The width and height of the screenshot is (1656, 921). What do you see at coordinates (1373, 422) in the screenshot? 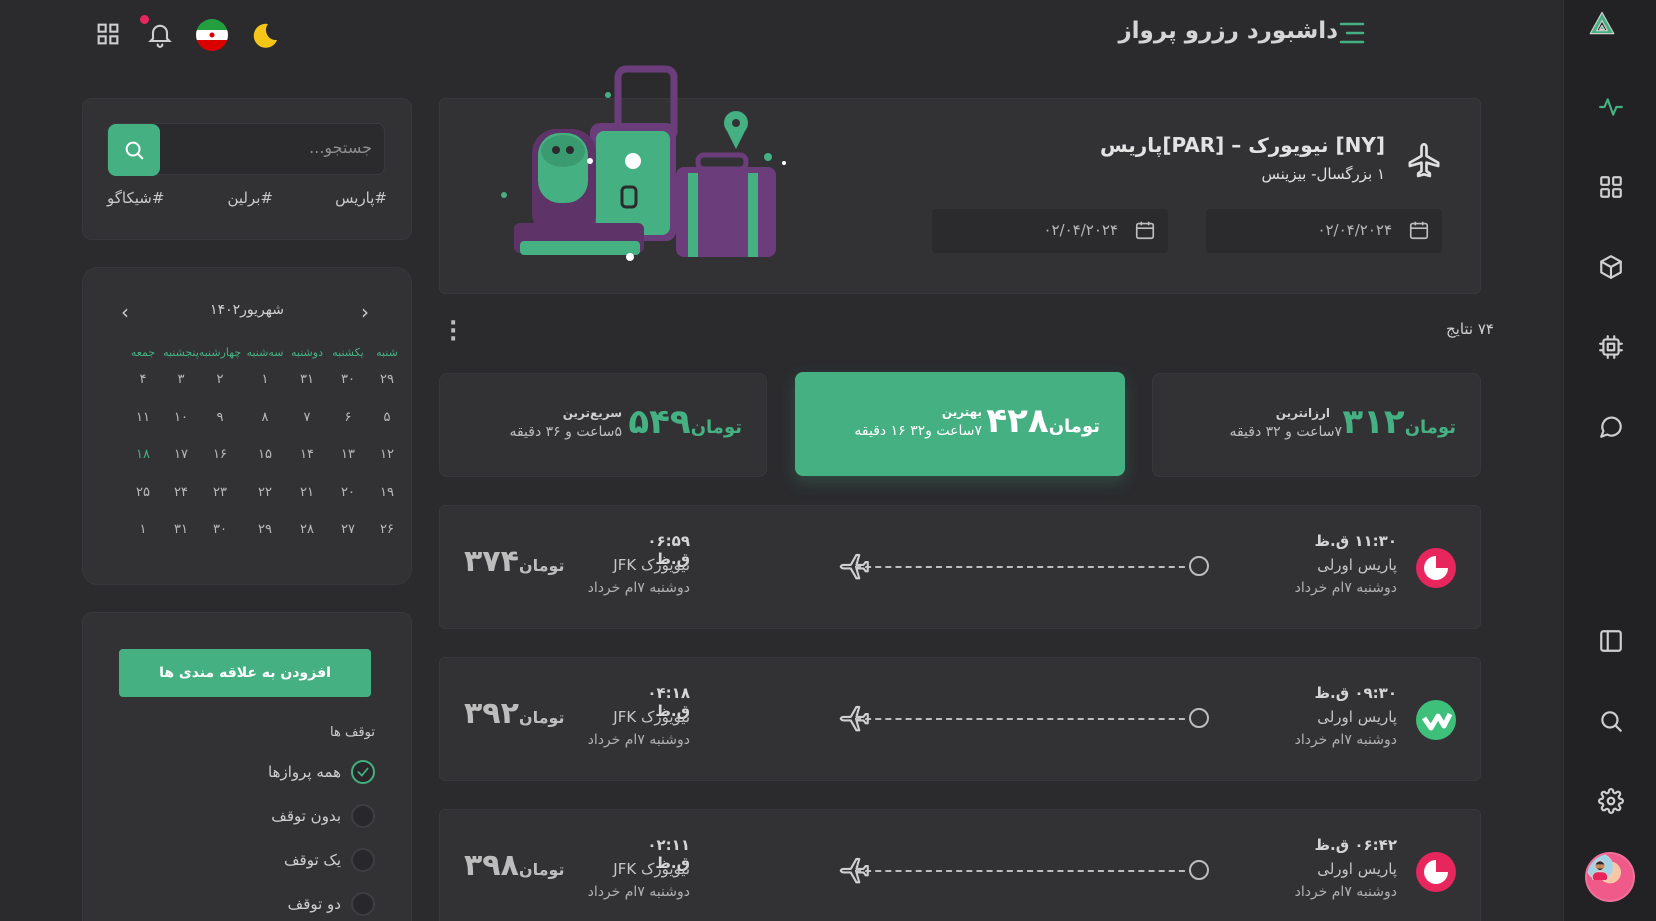
I see `price: ۳۱۲` at bounding box center [1373, 422].